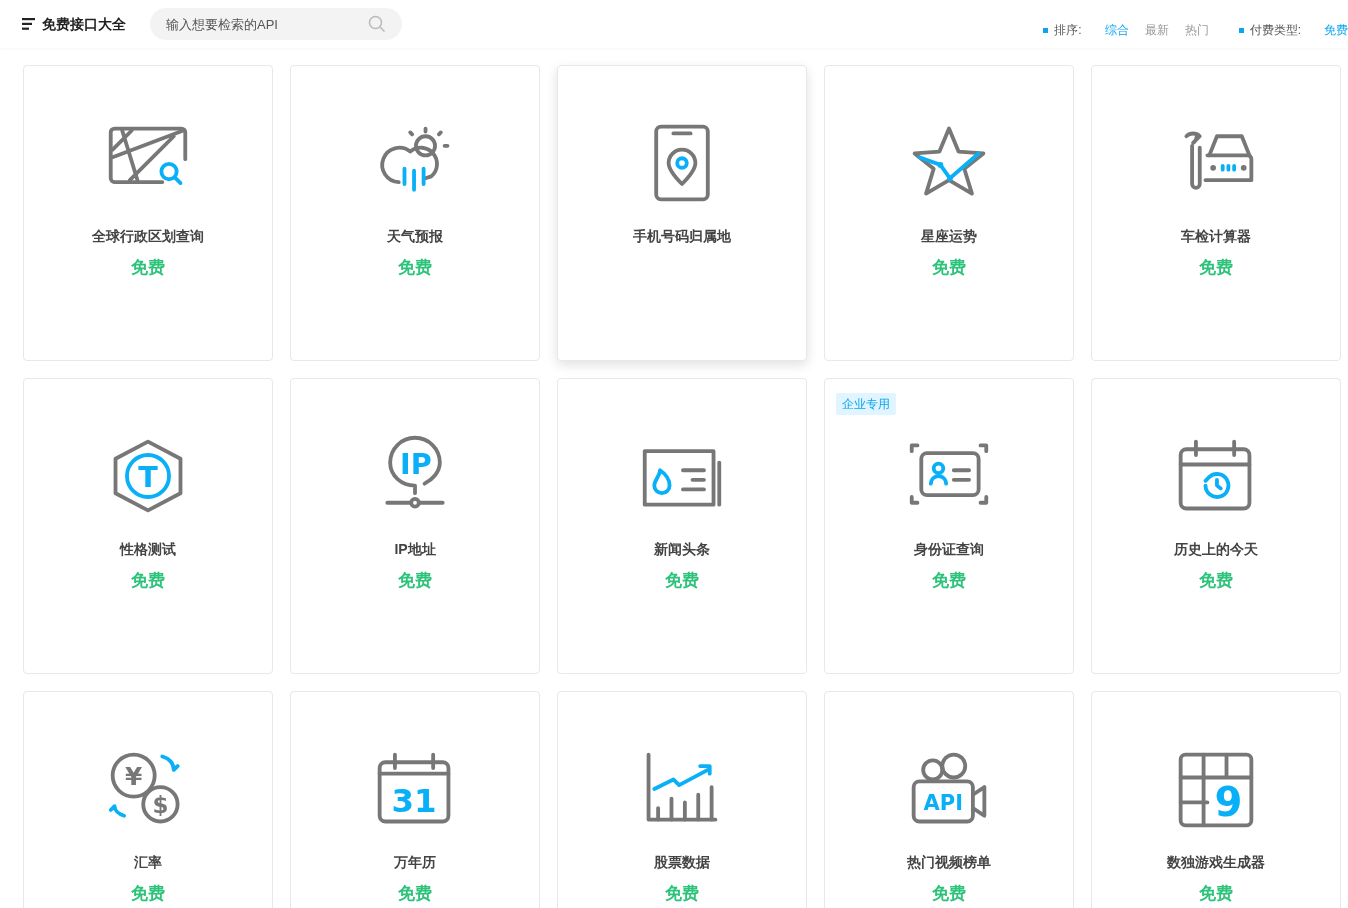 Image resolution: width=1348 pixels, height=908 pixels. What do you see at coordinates (949, 549) in the screenshot?
I see `api-title: 身份证查询` at bounding box center [949, 549].